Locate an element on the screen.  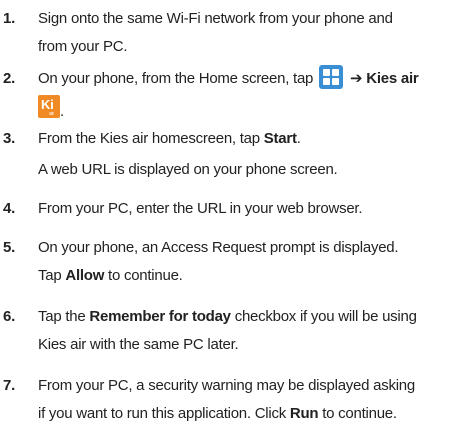
step-text: From the Kies air homescreen, tap is located at coordinates (149, 138).